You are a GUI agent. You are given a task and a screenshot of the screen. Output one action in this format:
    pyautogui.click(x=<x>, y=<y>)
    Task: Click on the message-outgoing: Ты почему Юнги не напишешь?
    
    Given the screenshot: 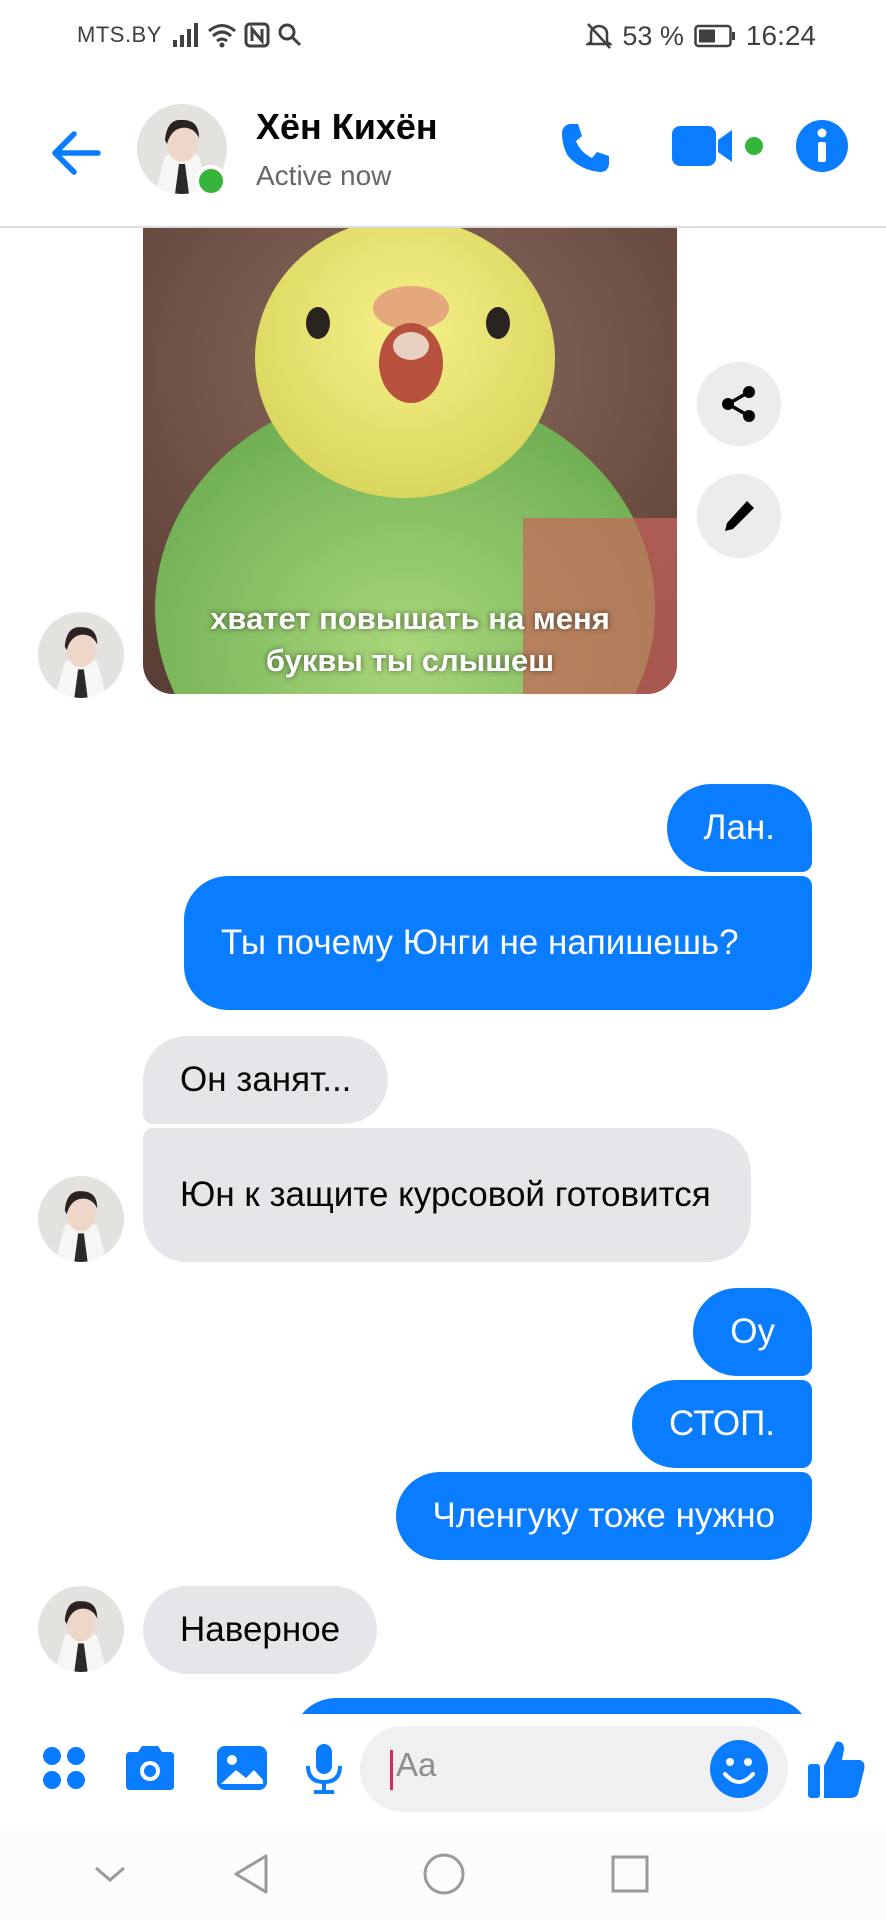 What is the action you would take?
    pyautogui.click(x=498, y=943)
    